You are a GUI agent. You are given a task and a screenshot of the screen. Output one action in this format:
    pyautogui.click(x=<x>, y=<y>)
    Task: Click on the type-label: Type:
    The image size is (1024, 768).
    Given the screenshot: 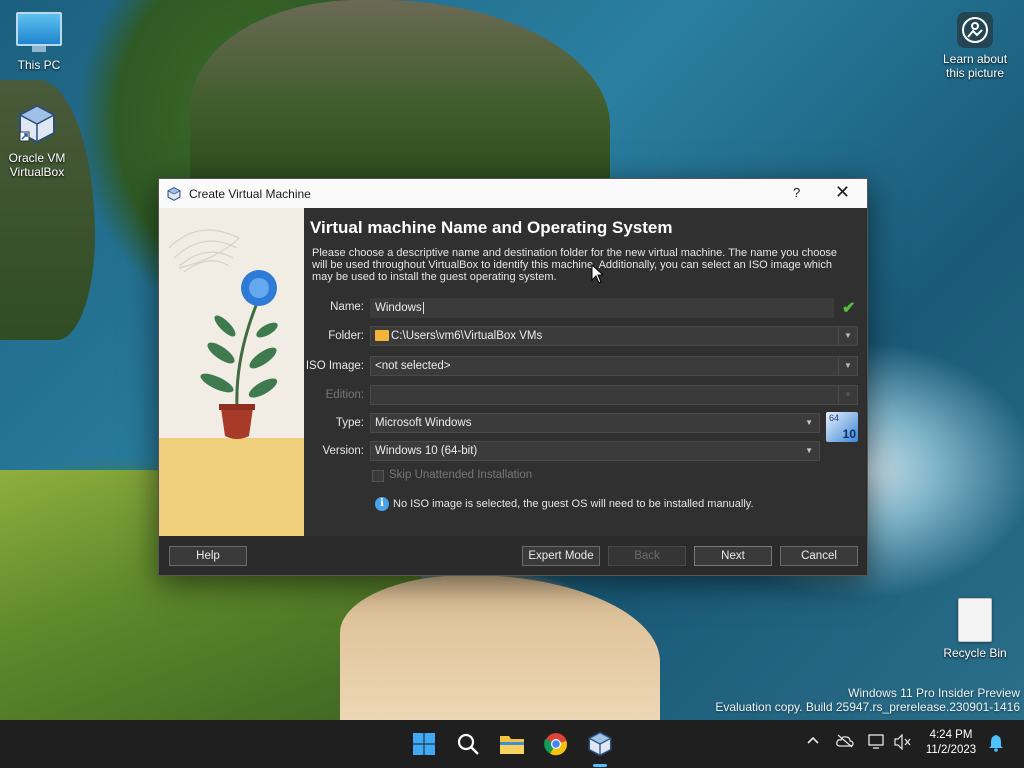 What is the action you would take?
    pyautogui.click(x=349, y=423)
    